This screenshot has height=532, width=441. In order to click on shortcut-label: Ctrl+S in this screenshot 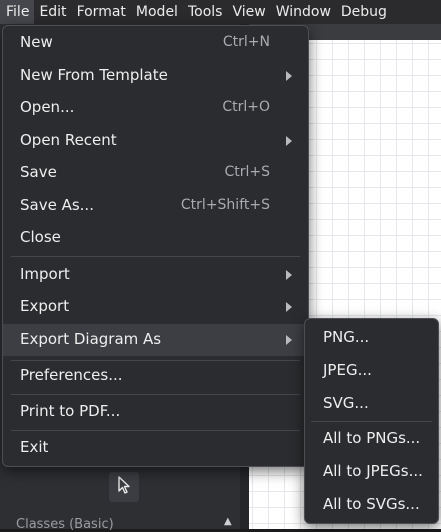, I will do `click(247, 172)`.